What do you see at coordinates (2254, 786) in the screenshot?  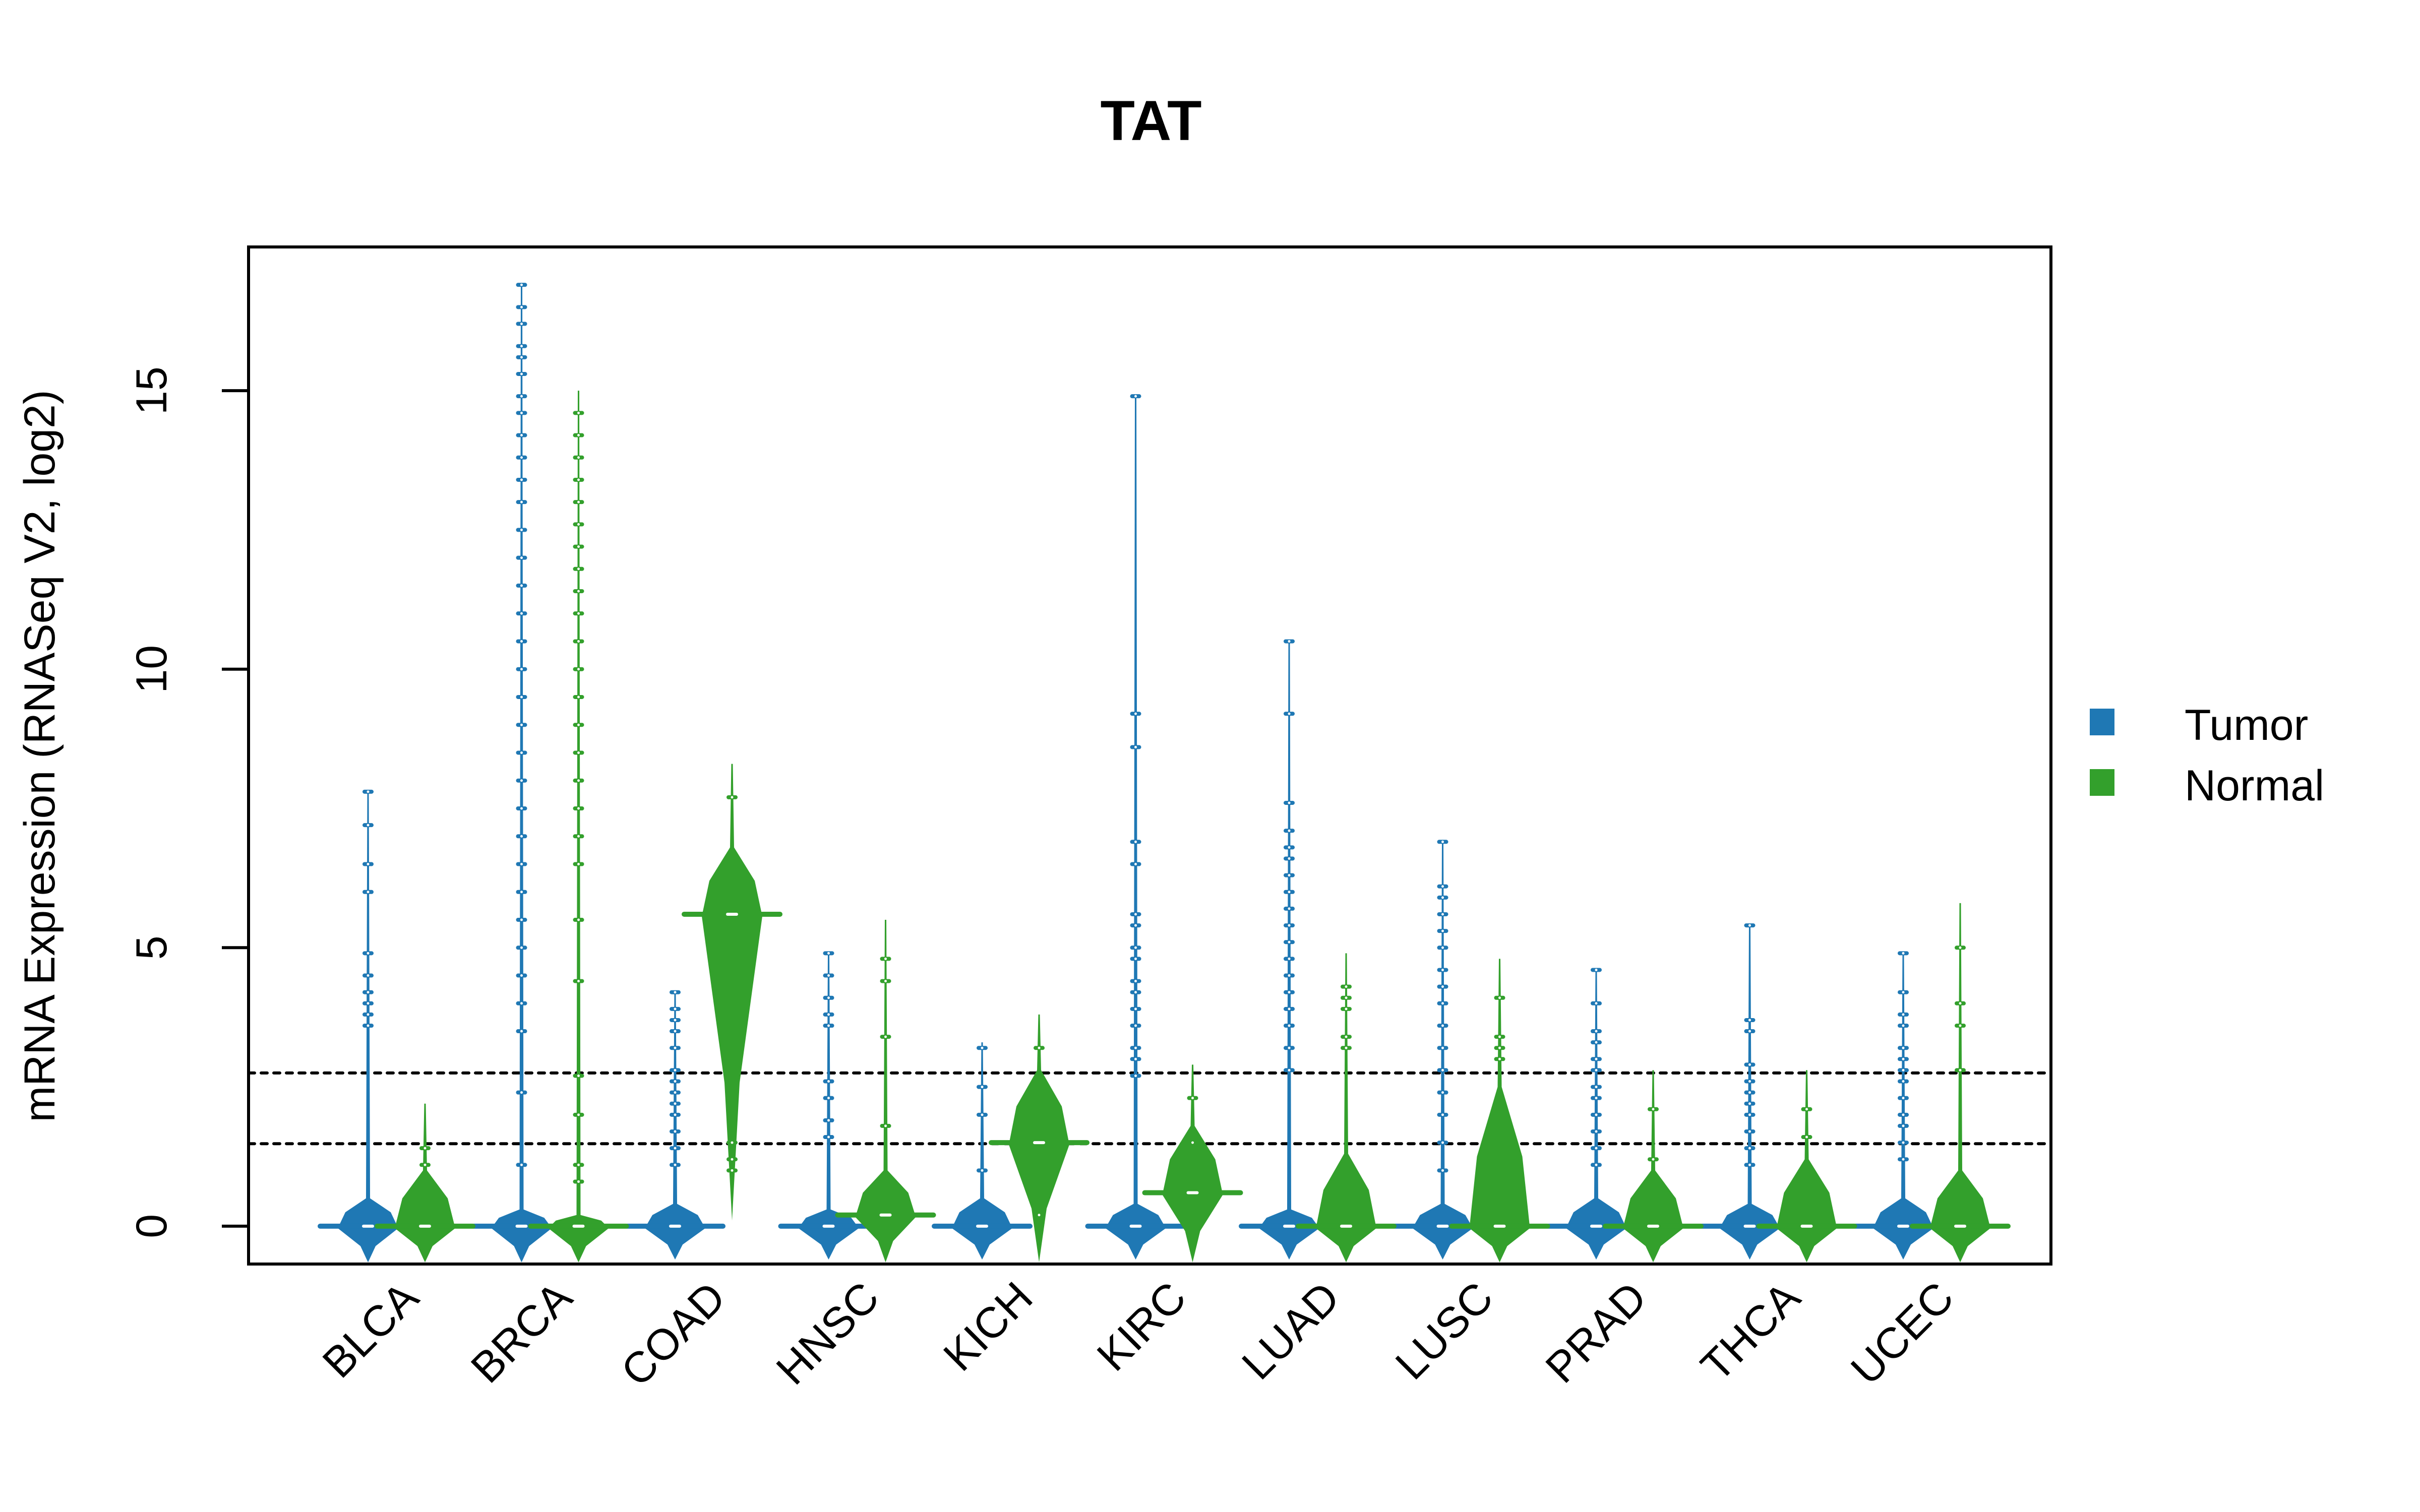 I see `legend-label-normal: Normal` at bounding box center [2254, 786].